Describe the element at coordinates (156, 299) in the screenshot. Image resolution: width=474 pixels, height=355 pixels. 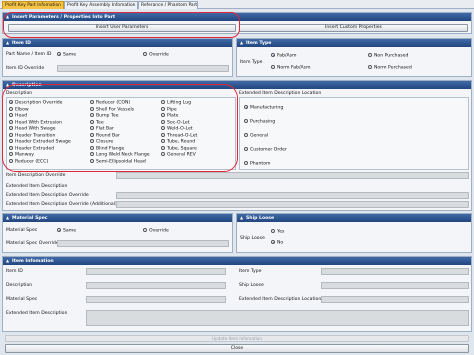
I see `info-material-spec-field` at that location.